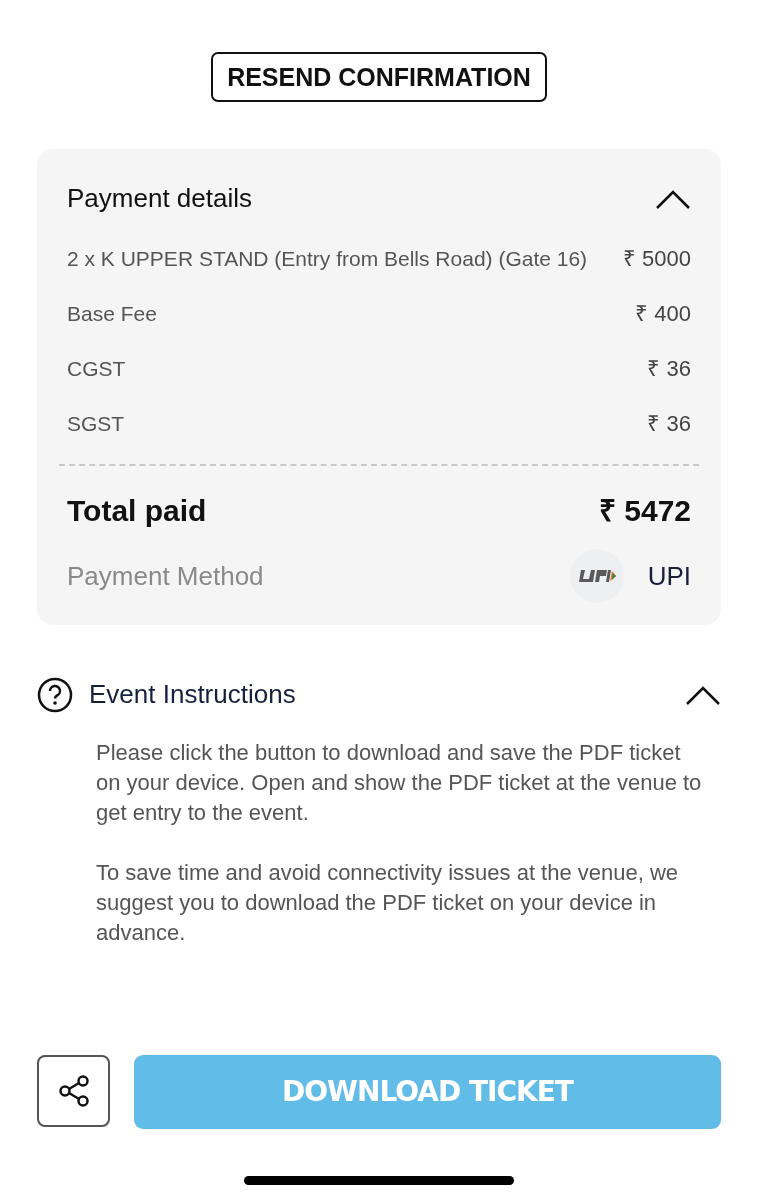 This screenshot has width=758, height=1200. I want to click on item-label: CGST, so click(96, 368).